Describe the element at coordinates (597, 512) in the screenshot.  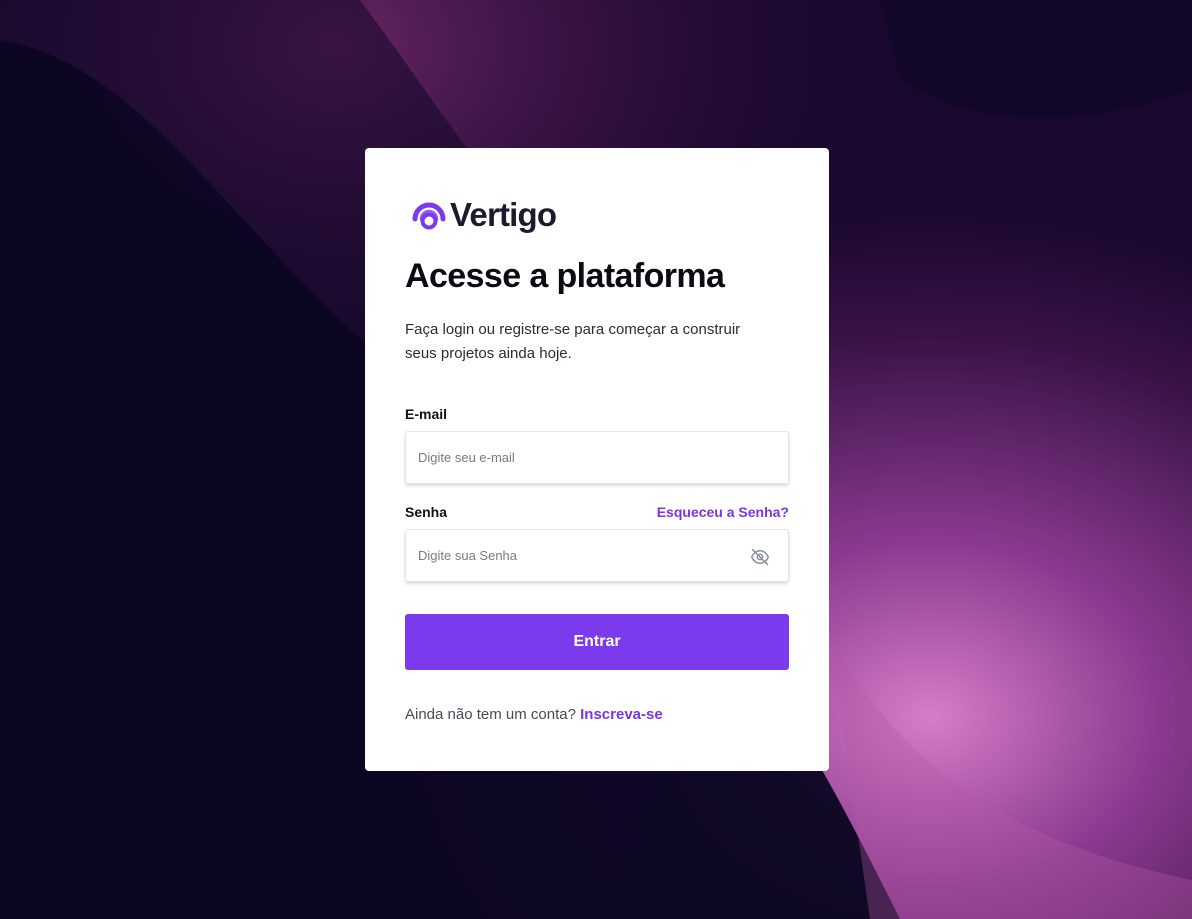
I see `password-label-row: Senha Esqueceu a Senha?` at that location.